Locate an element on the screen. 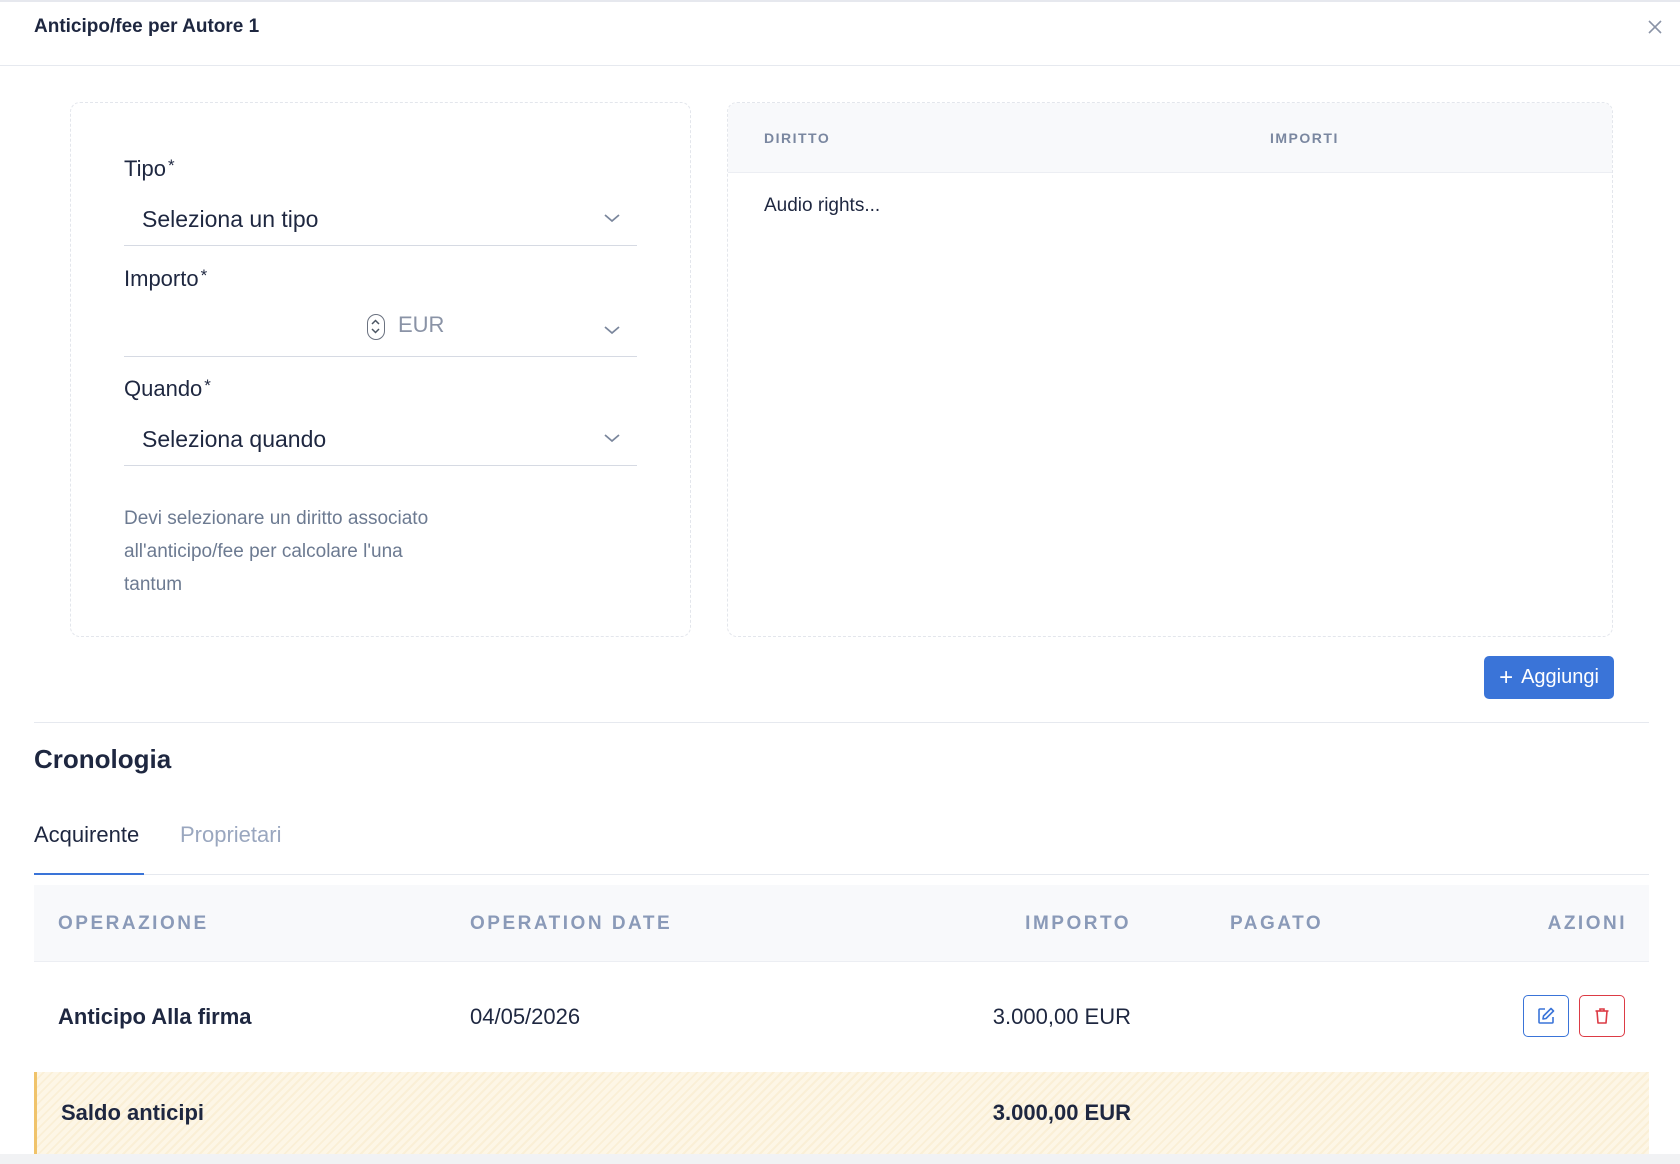  tipo-label: Tipo * is located at coordinates (149, 168).